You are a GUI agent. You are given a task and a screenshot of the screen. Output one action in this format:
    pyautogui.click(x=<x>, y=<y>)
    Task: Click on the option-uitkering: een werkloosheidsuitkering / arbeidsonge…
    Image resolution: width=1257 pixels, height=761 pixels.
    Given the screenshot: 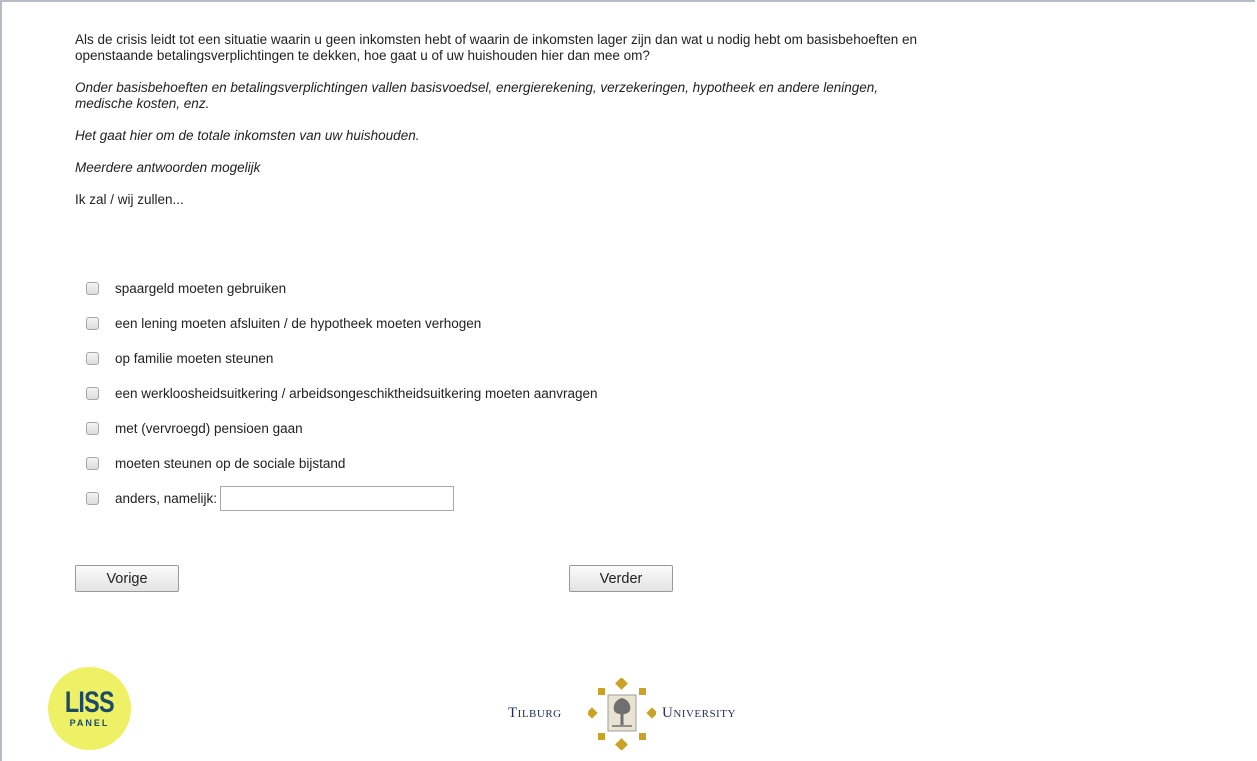 What is the action you would take?
    pyautogui.click(x=342, y=393)
    